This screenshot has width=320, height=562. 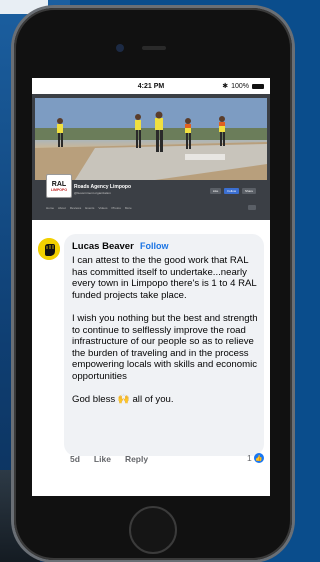 I want to click on page-name: Roads Agency Limpopo, so click(x=102, y=187).